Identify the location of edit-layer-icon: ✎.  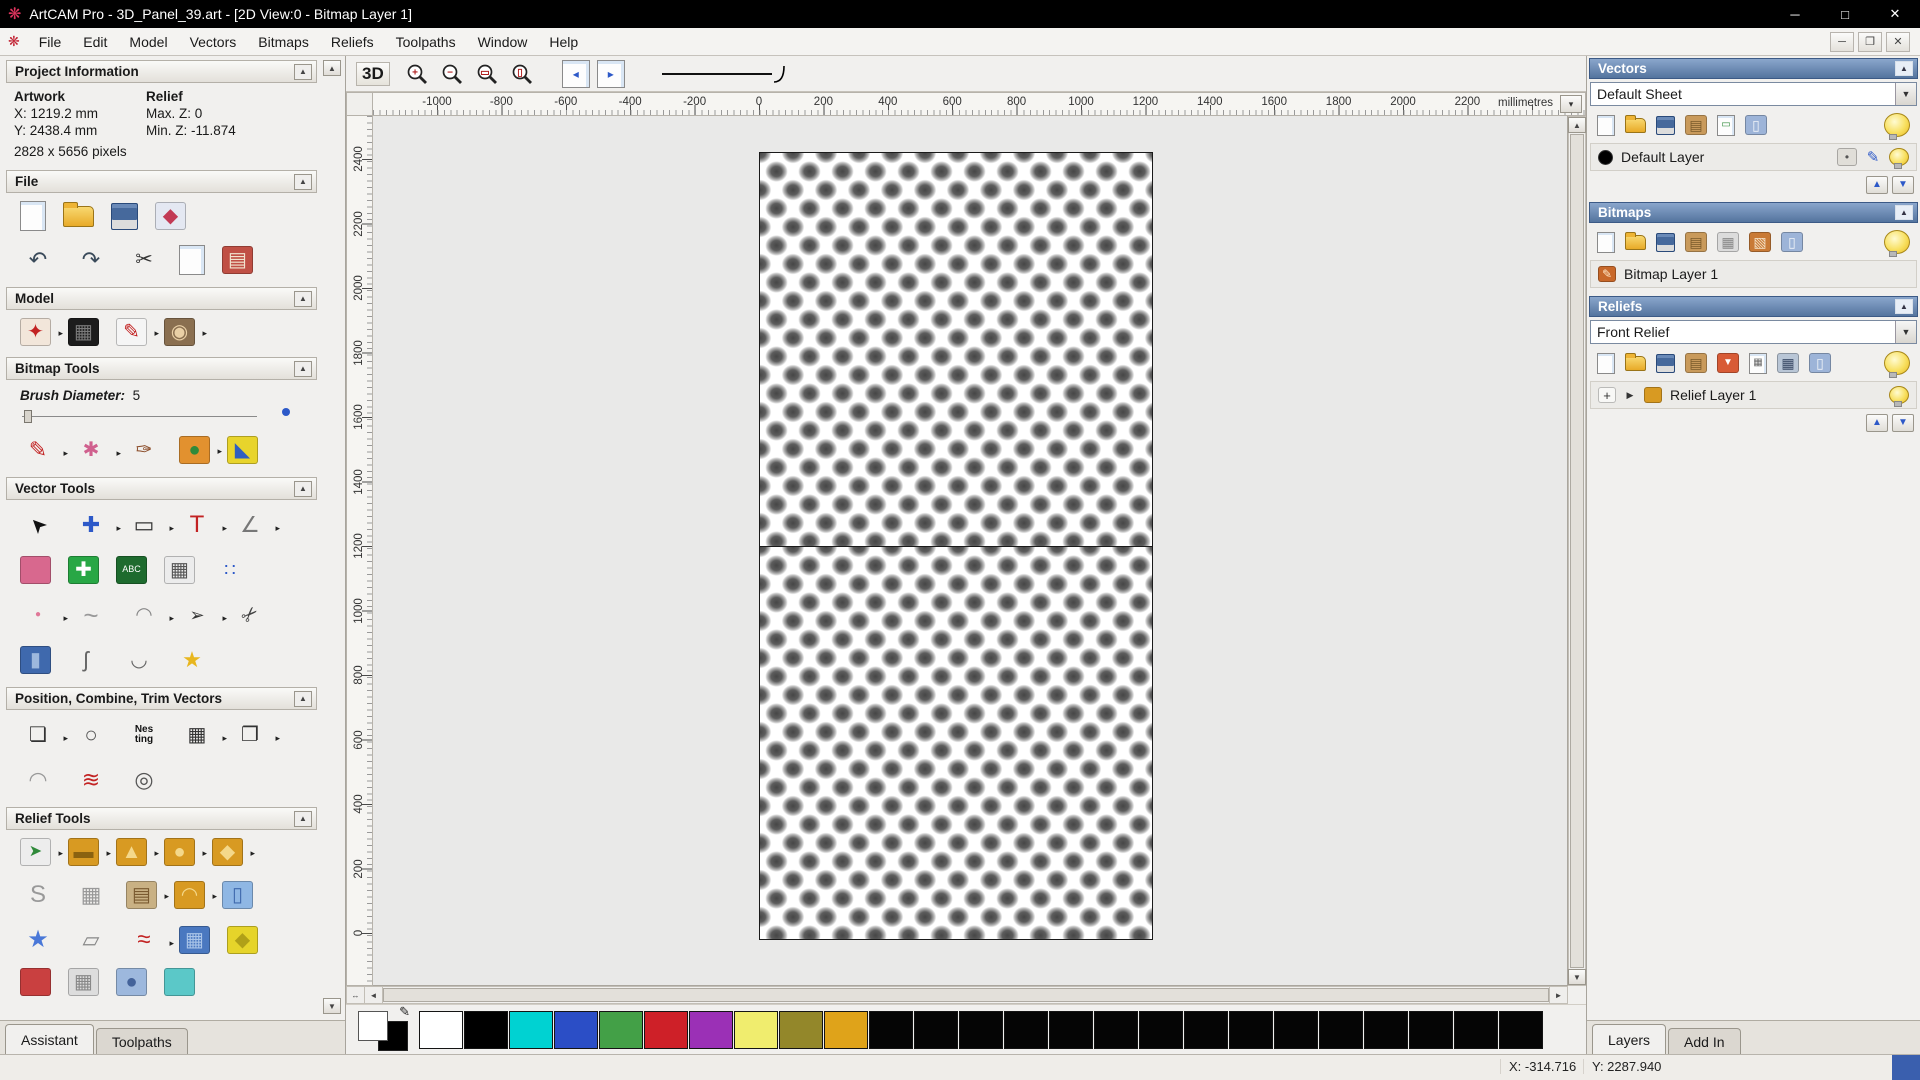
(1873, 157).